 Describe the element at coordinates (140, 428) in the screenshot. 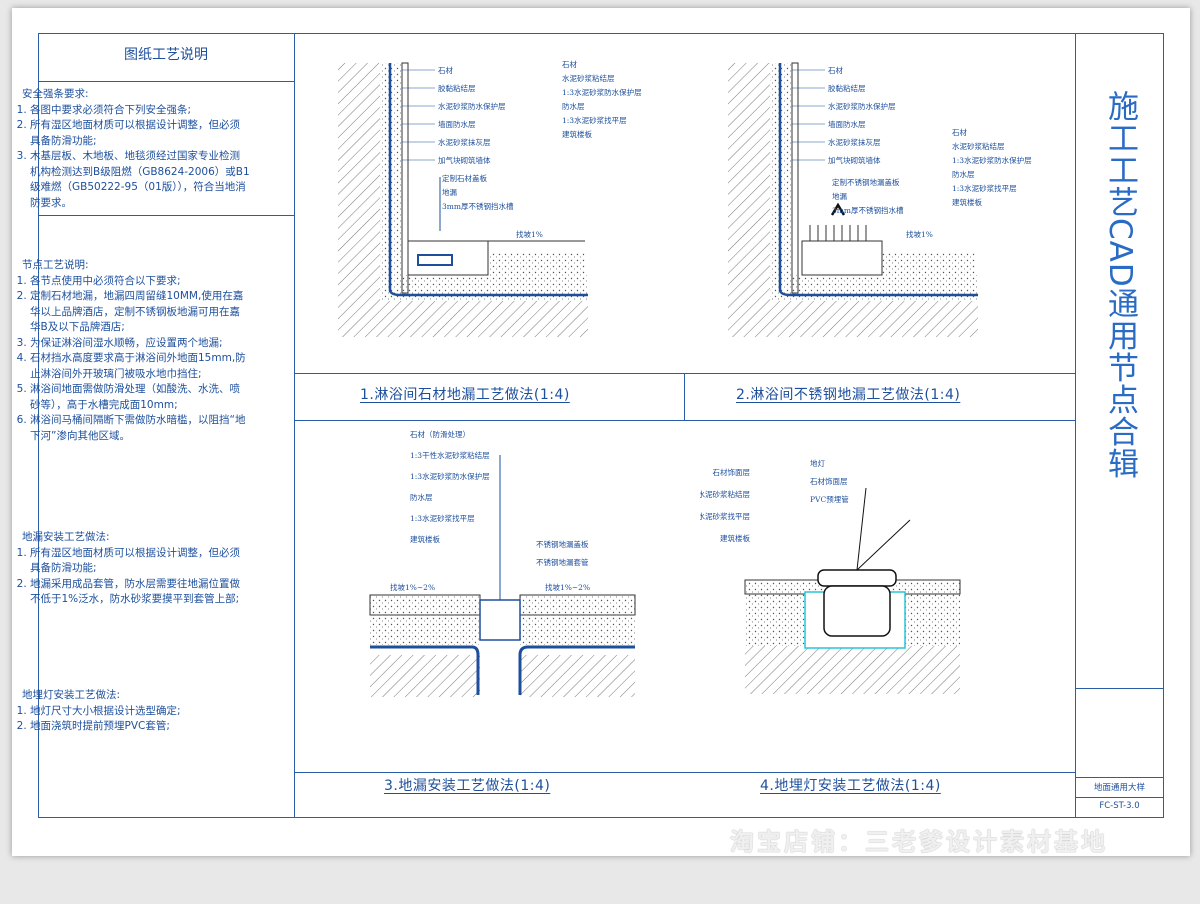

I see `node-note-item: 淋浴间马桶间隔断下需做防水暗槛，以阻挡“地下河”渗向其他区域。` at that location.